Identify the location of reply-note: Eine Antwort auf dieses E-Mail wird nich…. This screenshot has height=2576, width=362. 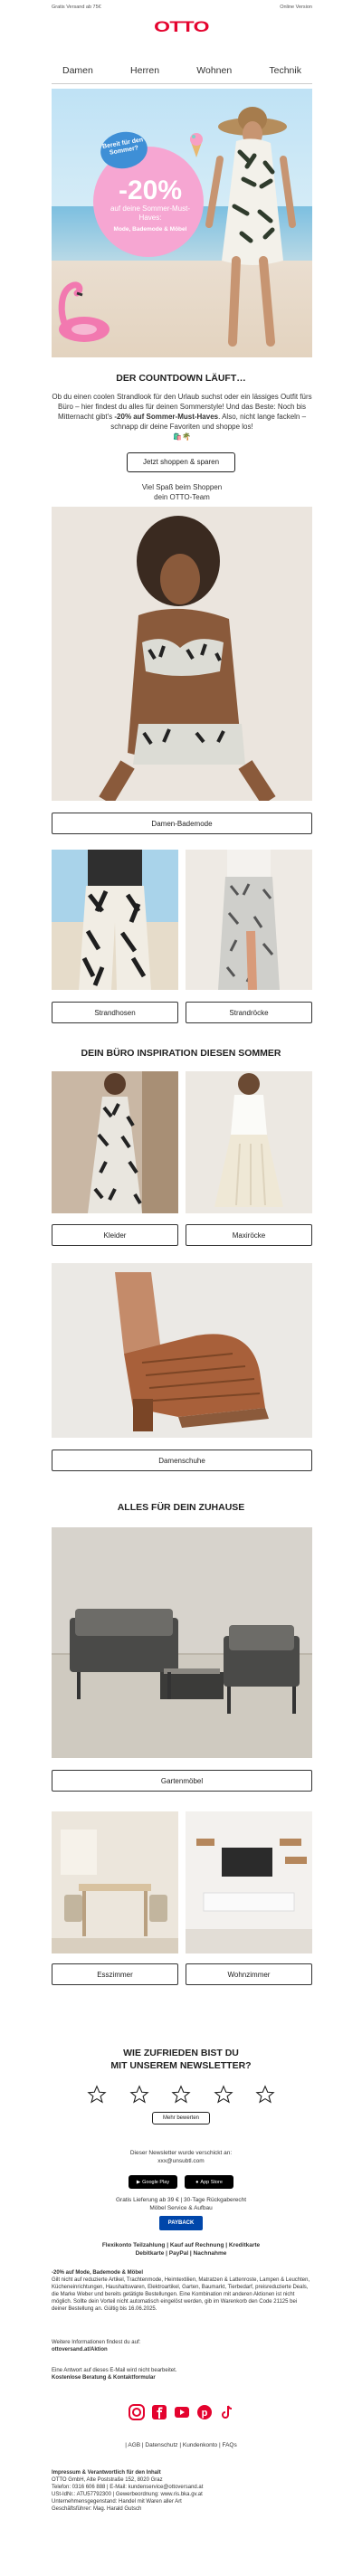
(182, 2374).